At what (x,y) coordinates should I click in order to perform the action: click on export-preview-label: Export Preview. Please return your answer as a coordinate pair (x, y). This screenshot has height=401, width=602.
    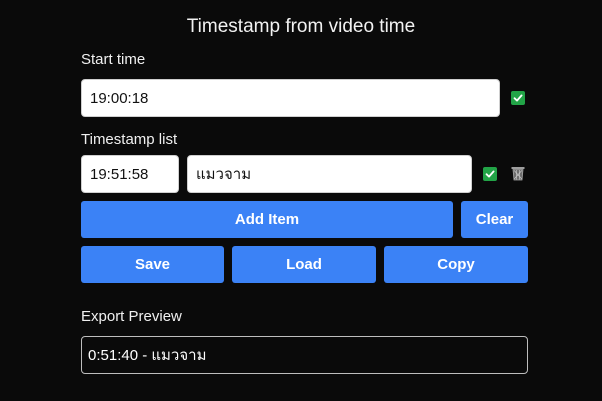
    Looking at the image, I should click on (131, 316).